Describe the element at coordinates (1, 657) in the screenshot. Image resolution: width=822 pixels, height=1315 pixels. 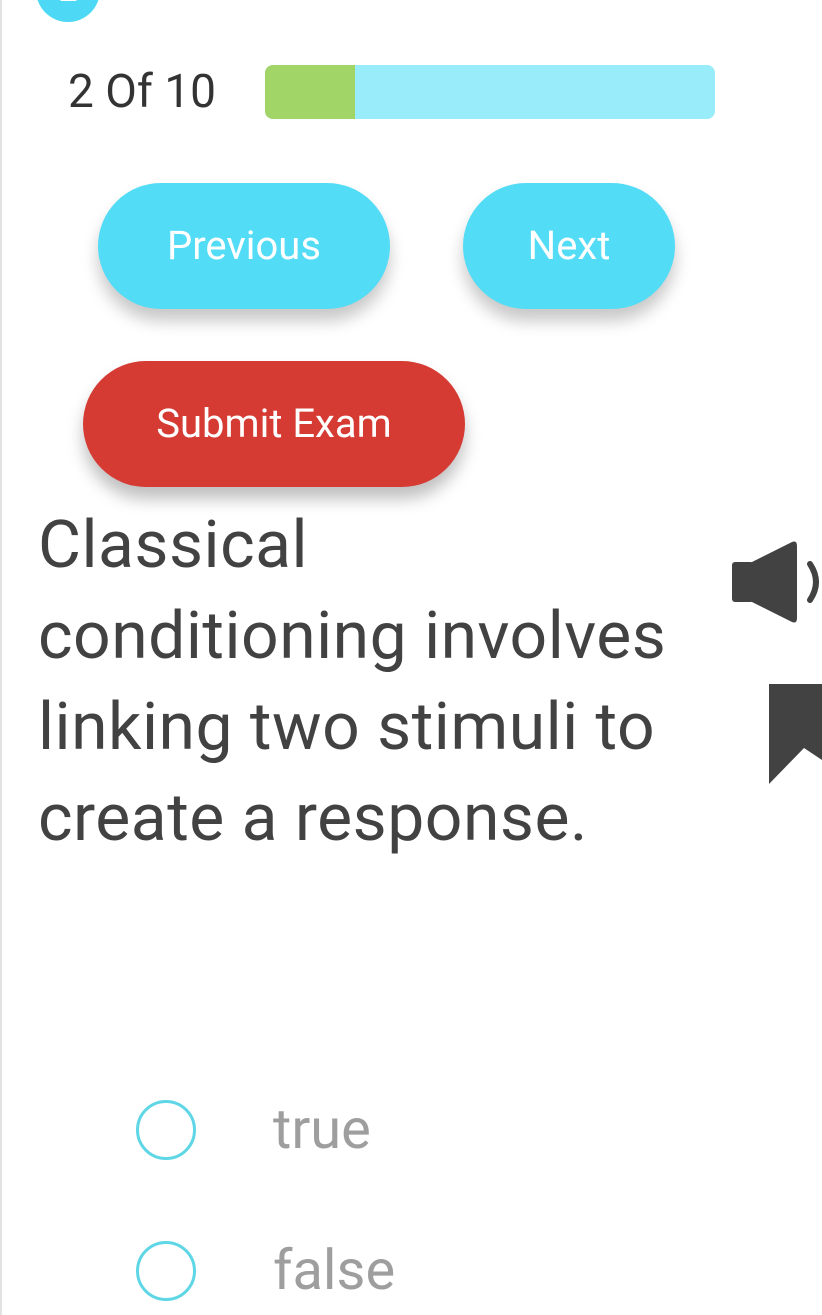
I see `page-edge` at that location.